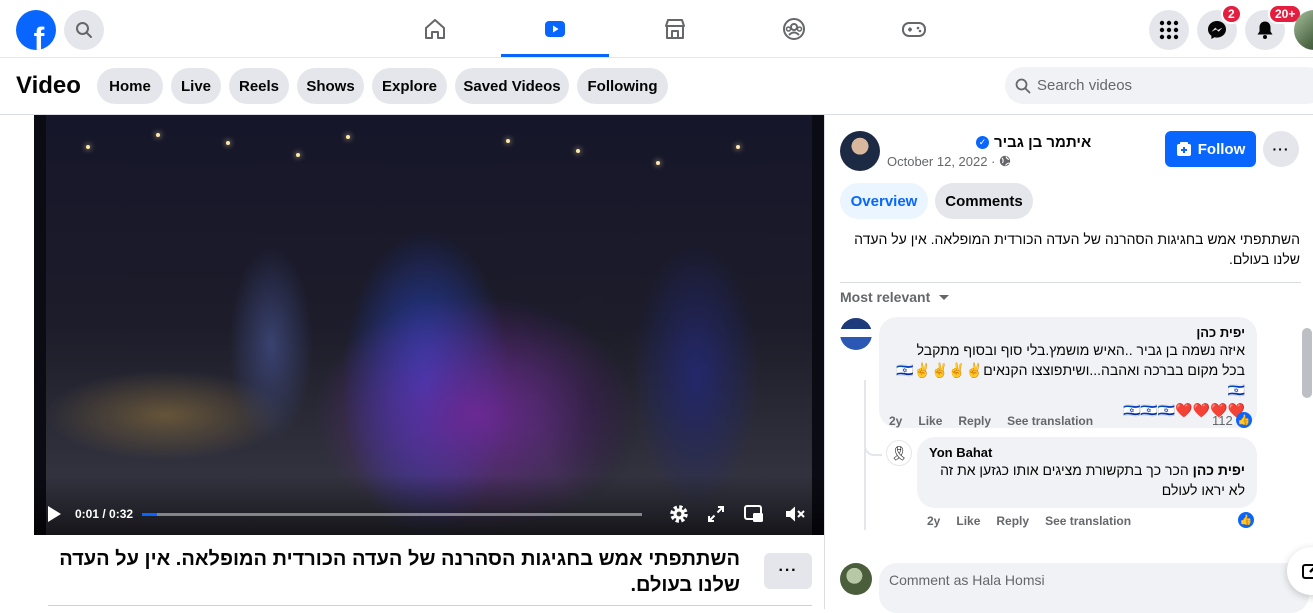 Image resolution: width=1313 pixels, height=613 pixels. Describe the element at coordinates (795, 514) in the screenshot. I see `mute-icon` at that location.